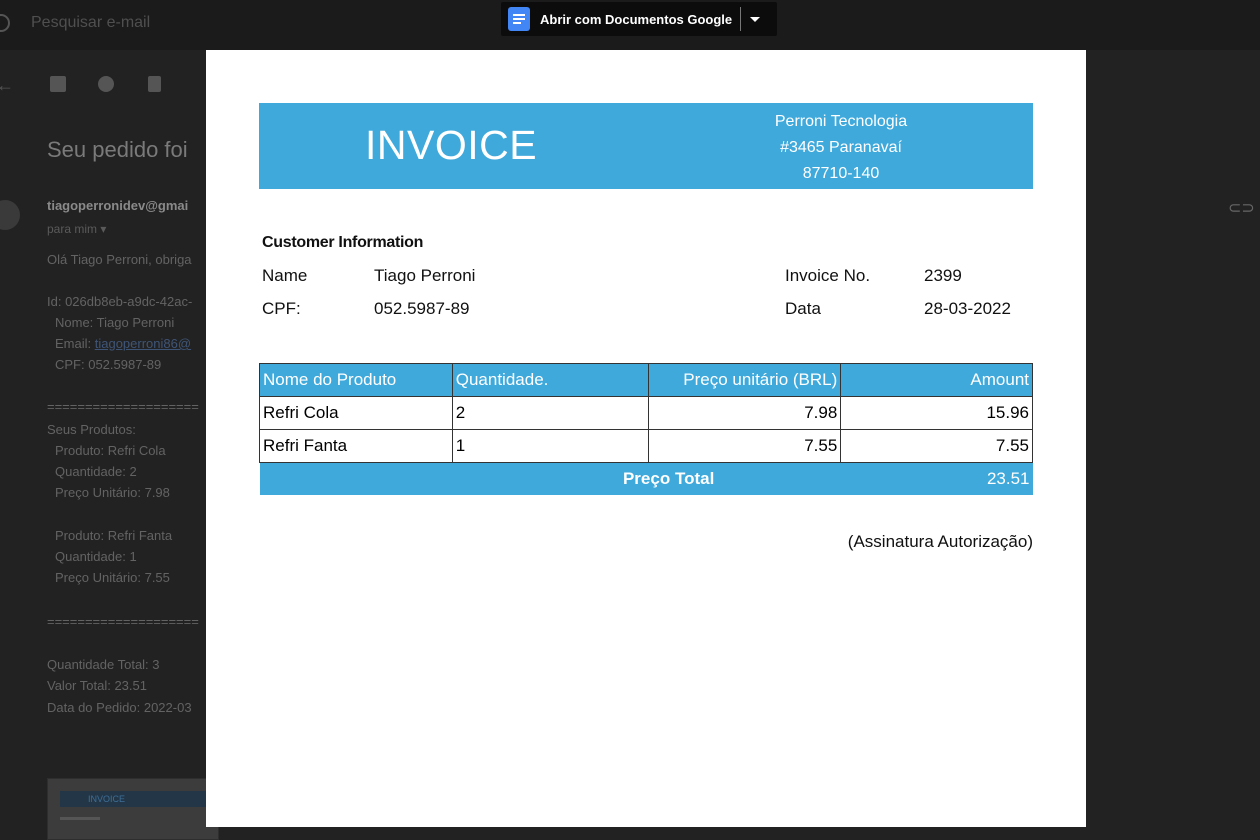  What do you see at coordinates (119, 707) in the screenshot?
I see `email-order-date: Data do Pedido: 2022-03` at bounding box center [119, 707].